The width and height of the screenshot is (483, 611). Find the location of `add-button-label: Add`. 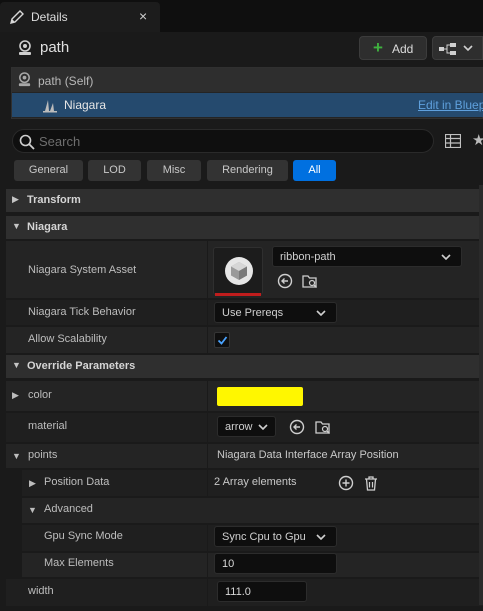

add-button-label: Add is located at coordinates (403, 49).